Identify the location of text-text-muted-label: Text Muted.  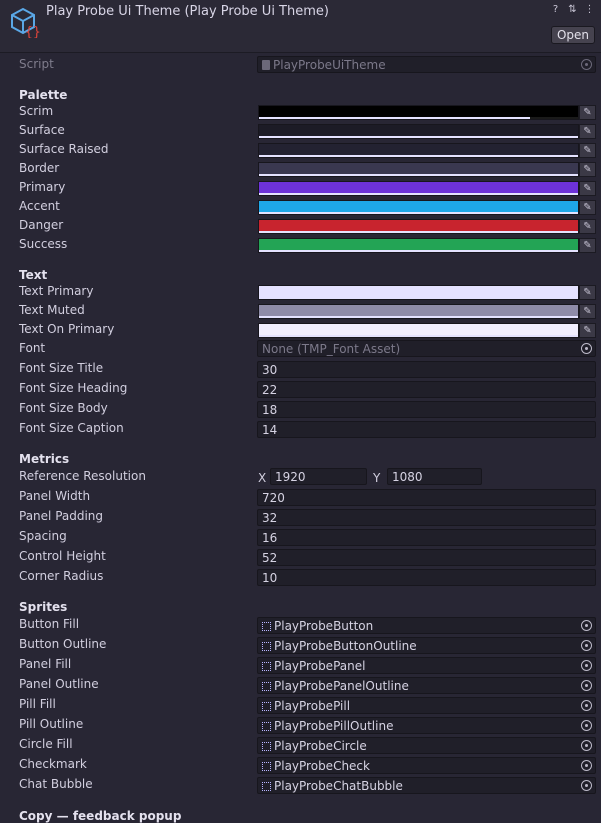
(52, 310).